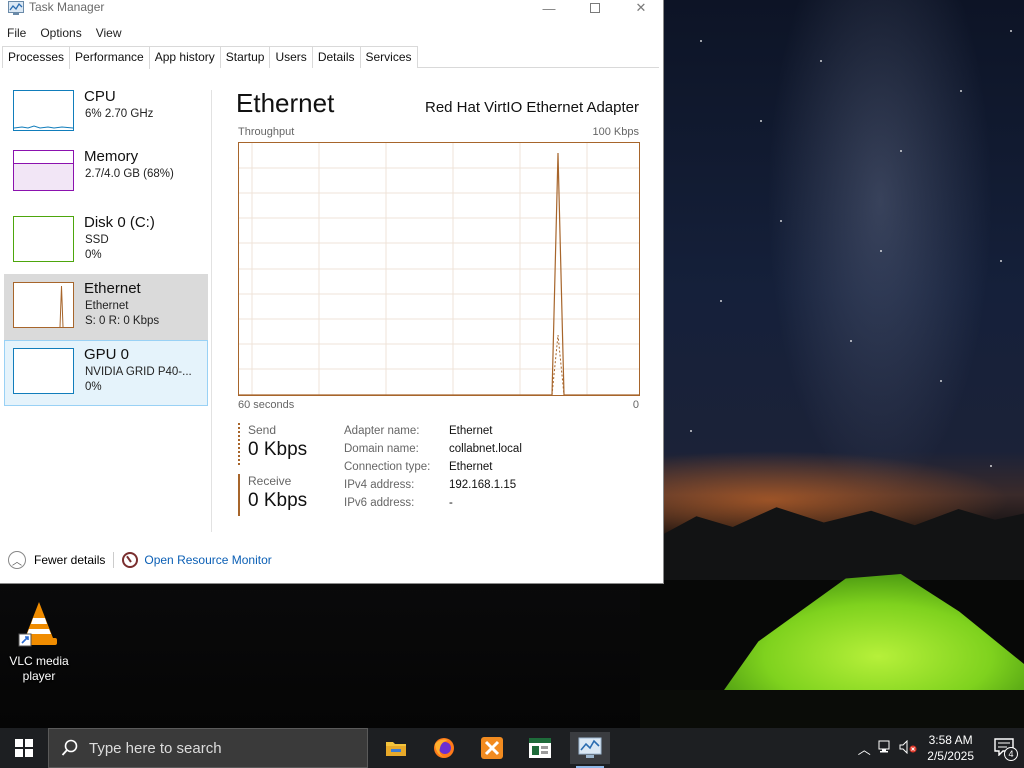 The height and width of the screenshot is (768, 1024). I want to click on close-button: ✕, so click(641, 8).